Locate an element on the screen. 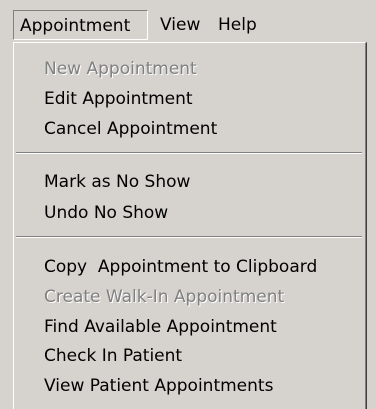 Image resolution: width=376 pixels, height=409 pixels. menu-item-create-walk-in: Create Walk-In Appointment is located at coordinates (164, 297).